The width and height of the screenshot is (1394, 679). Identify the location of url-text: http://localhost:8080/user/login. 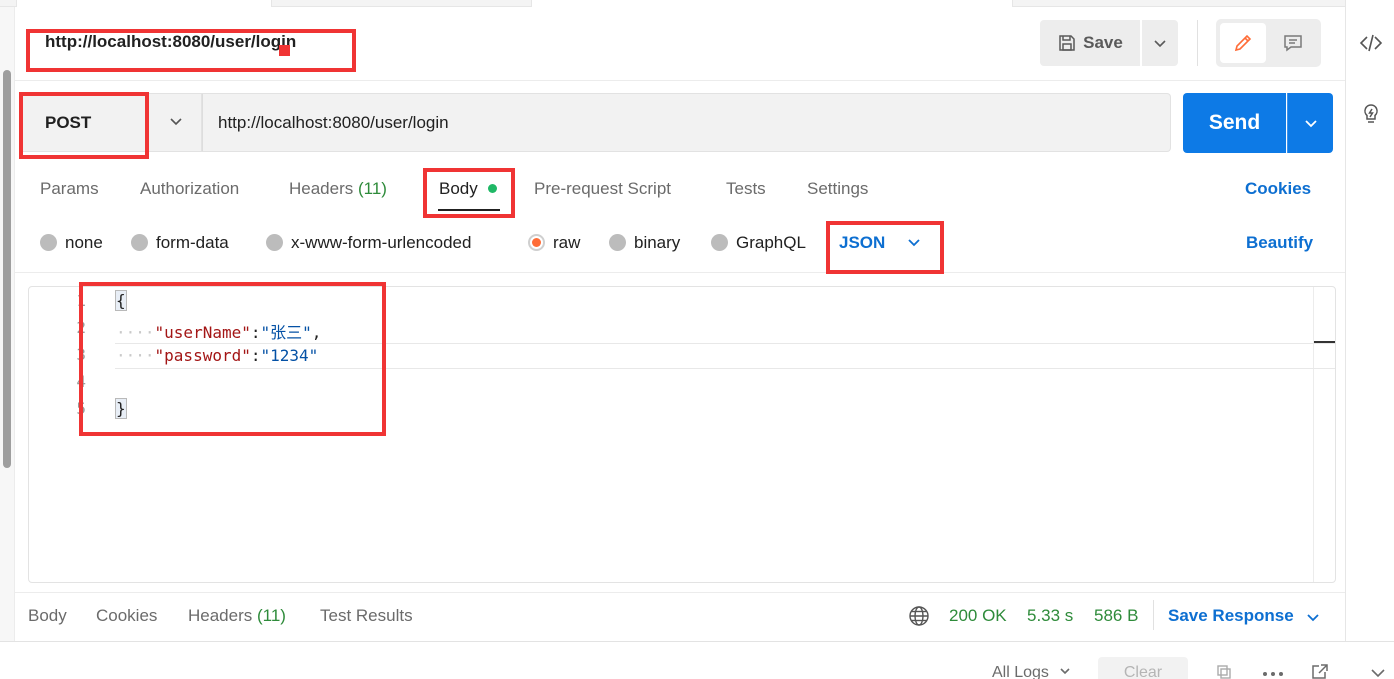
(333, 122).